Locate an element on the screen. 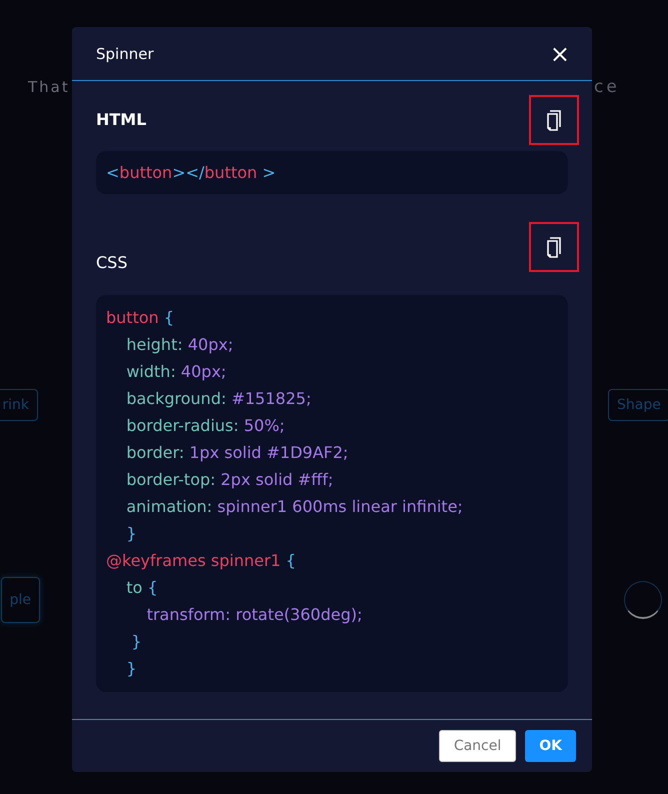  code-line: height: 40px; is located at coordinates (179, 345).